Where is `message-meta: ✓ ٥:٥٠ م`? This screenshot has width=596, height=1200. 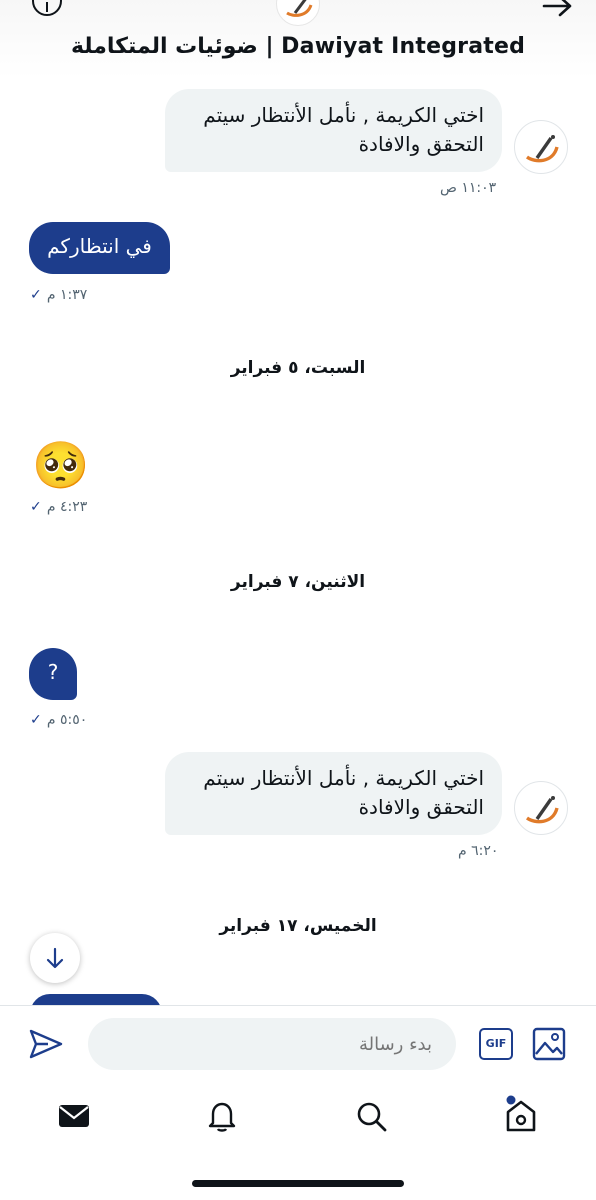
message-meta: ✓ ٥:٥٠ م is located at coordinates (58, 718).